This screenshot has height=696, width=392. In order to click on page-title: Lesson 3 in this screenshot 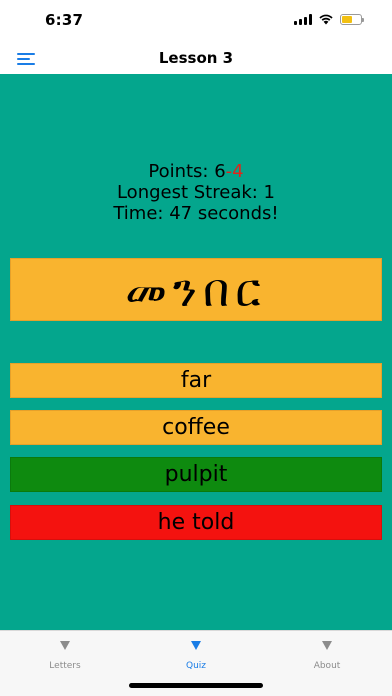, I will do `click(196, 58)`.